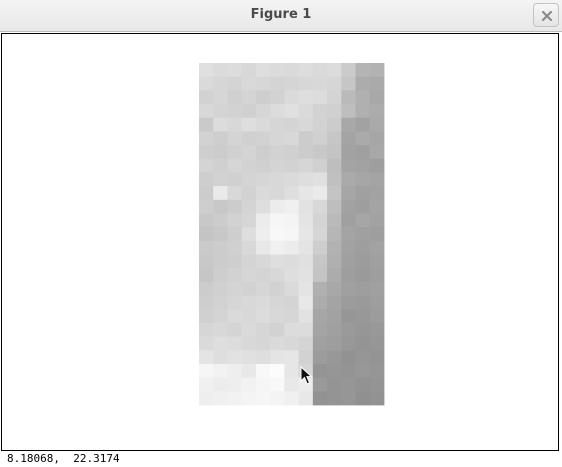 This screenshot has height=467, width=562. Describe the element at coordinates (546, 15) in the screenshot. I see `close-button` at that location.